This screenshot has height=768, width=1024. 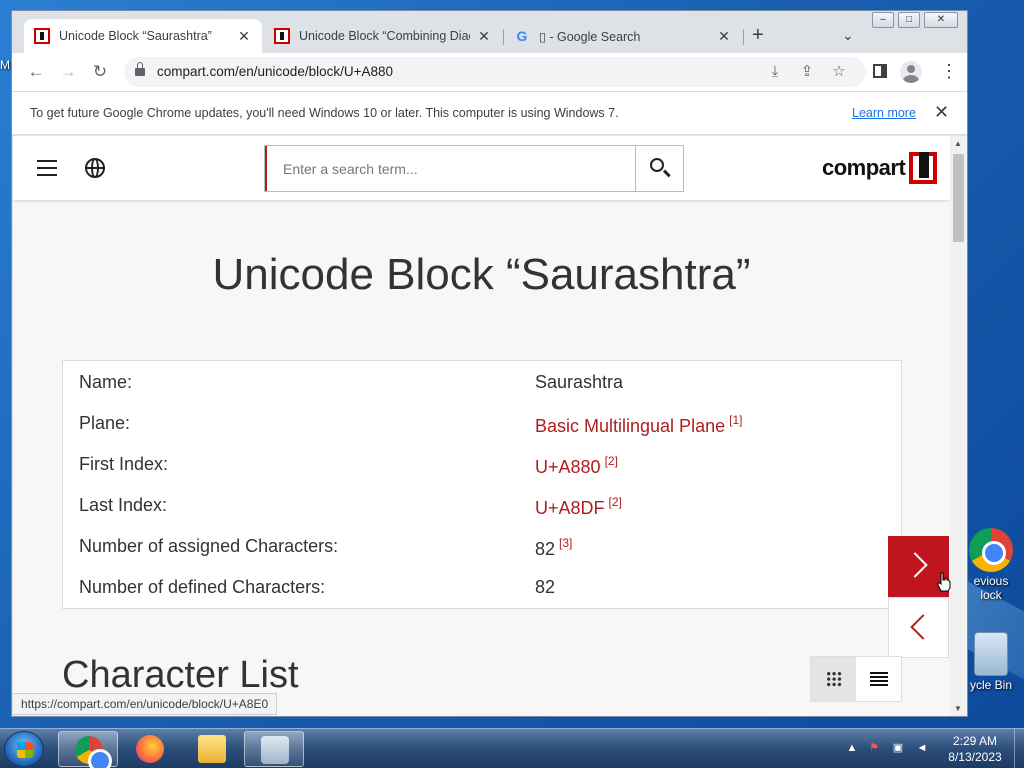 What do you see at coordinates (758, 35) in the screenshot?
I see `new-tab-button: +` at bounding box center [758, 35].